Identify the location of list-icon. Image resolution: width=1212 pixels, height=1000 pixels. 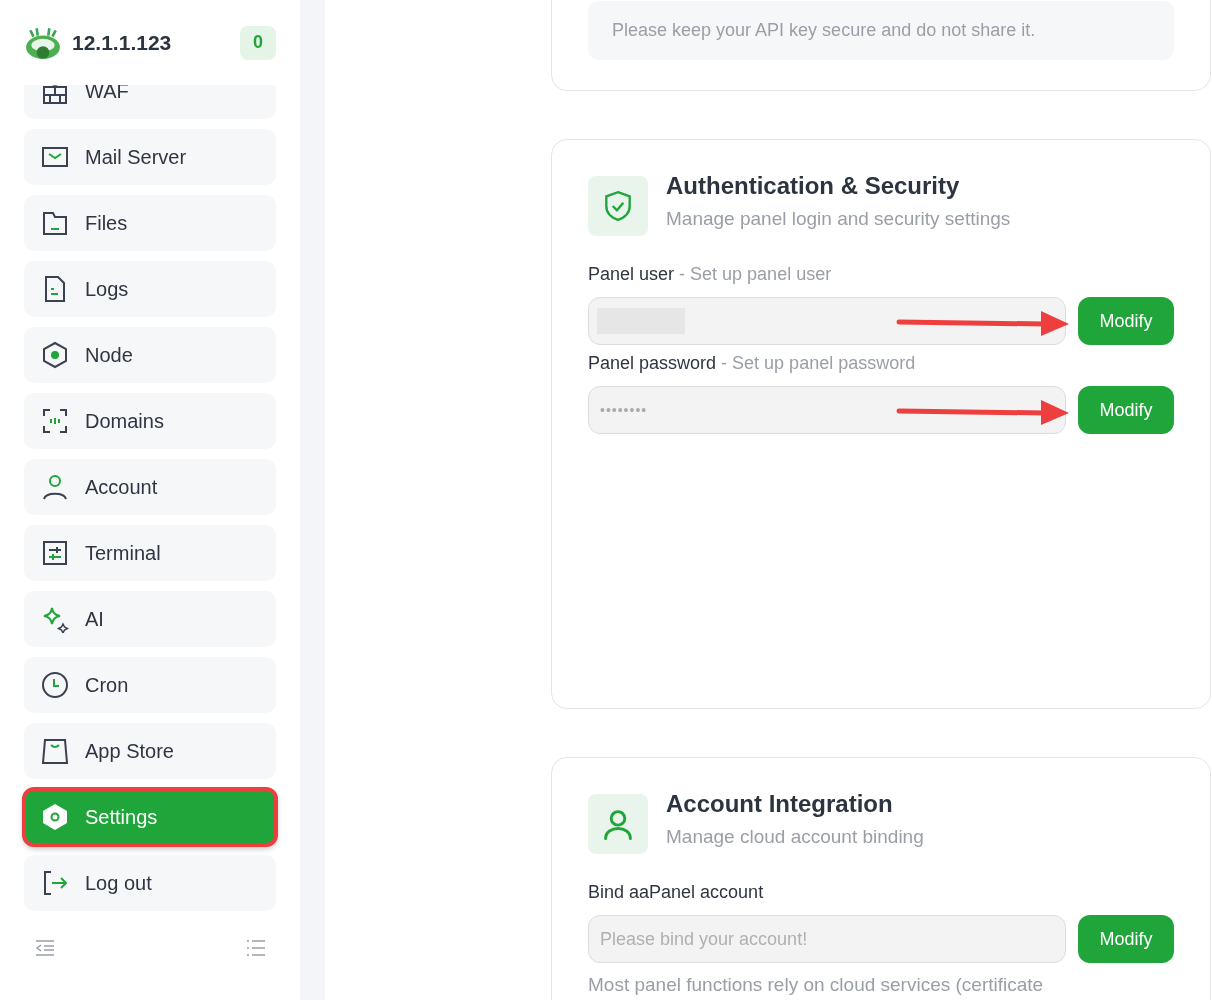
(256, 948).